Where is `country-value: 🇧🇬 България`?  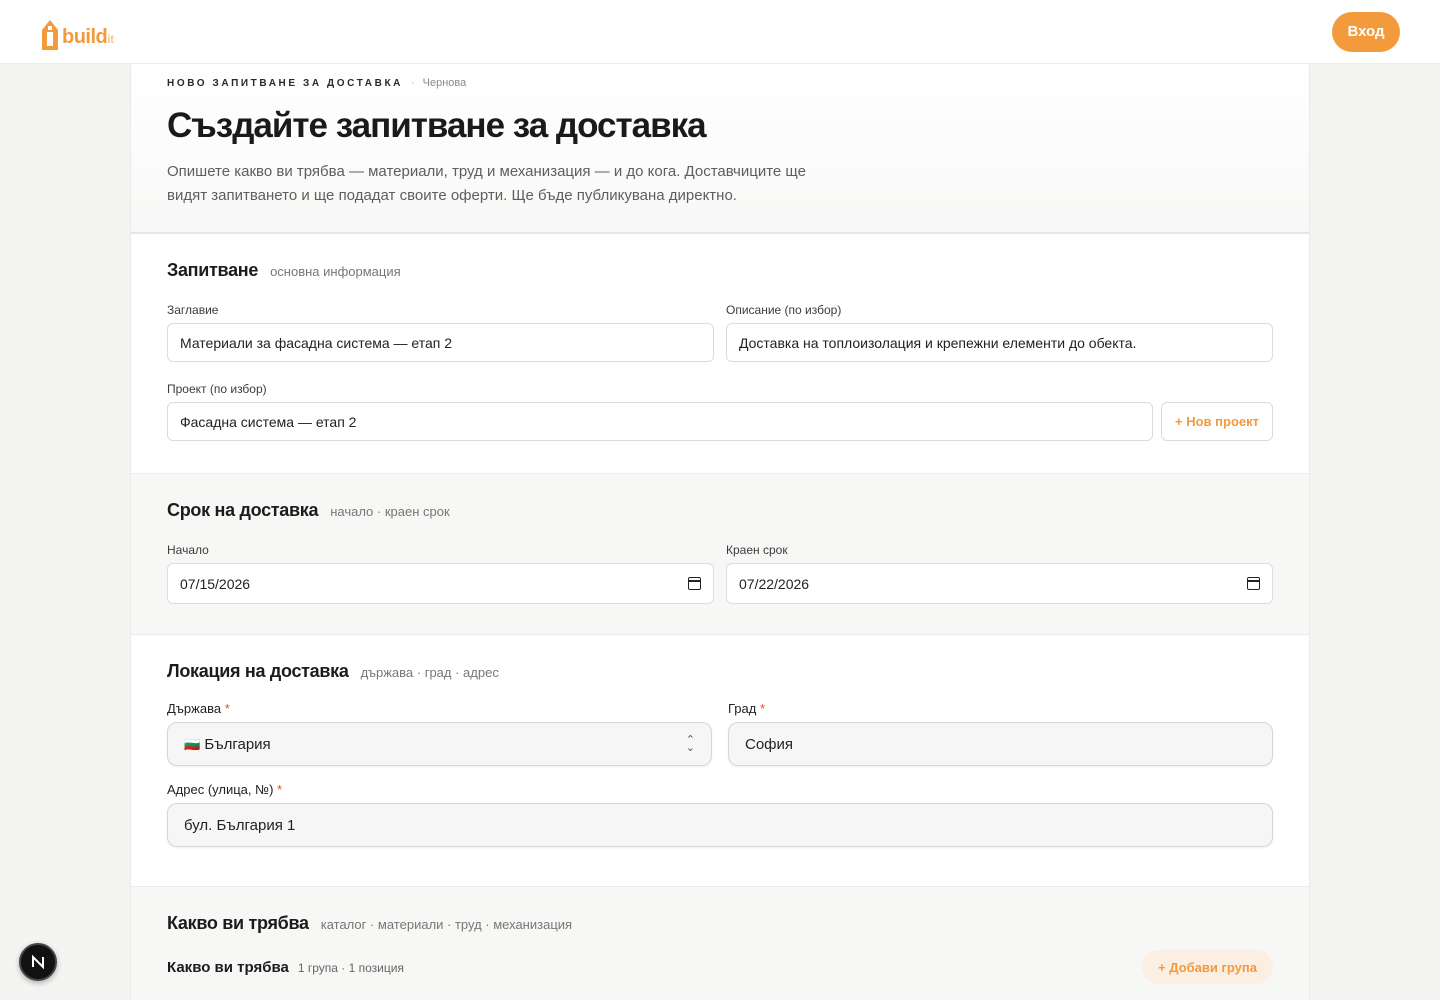
country-value: 🇧🇬 България is located at coordinates (227, 744).